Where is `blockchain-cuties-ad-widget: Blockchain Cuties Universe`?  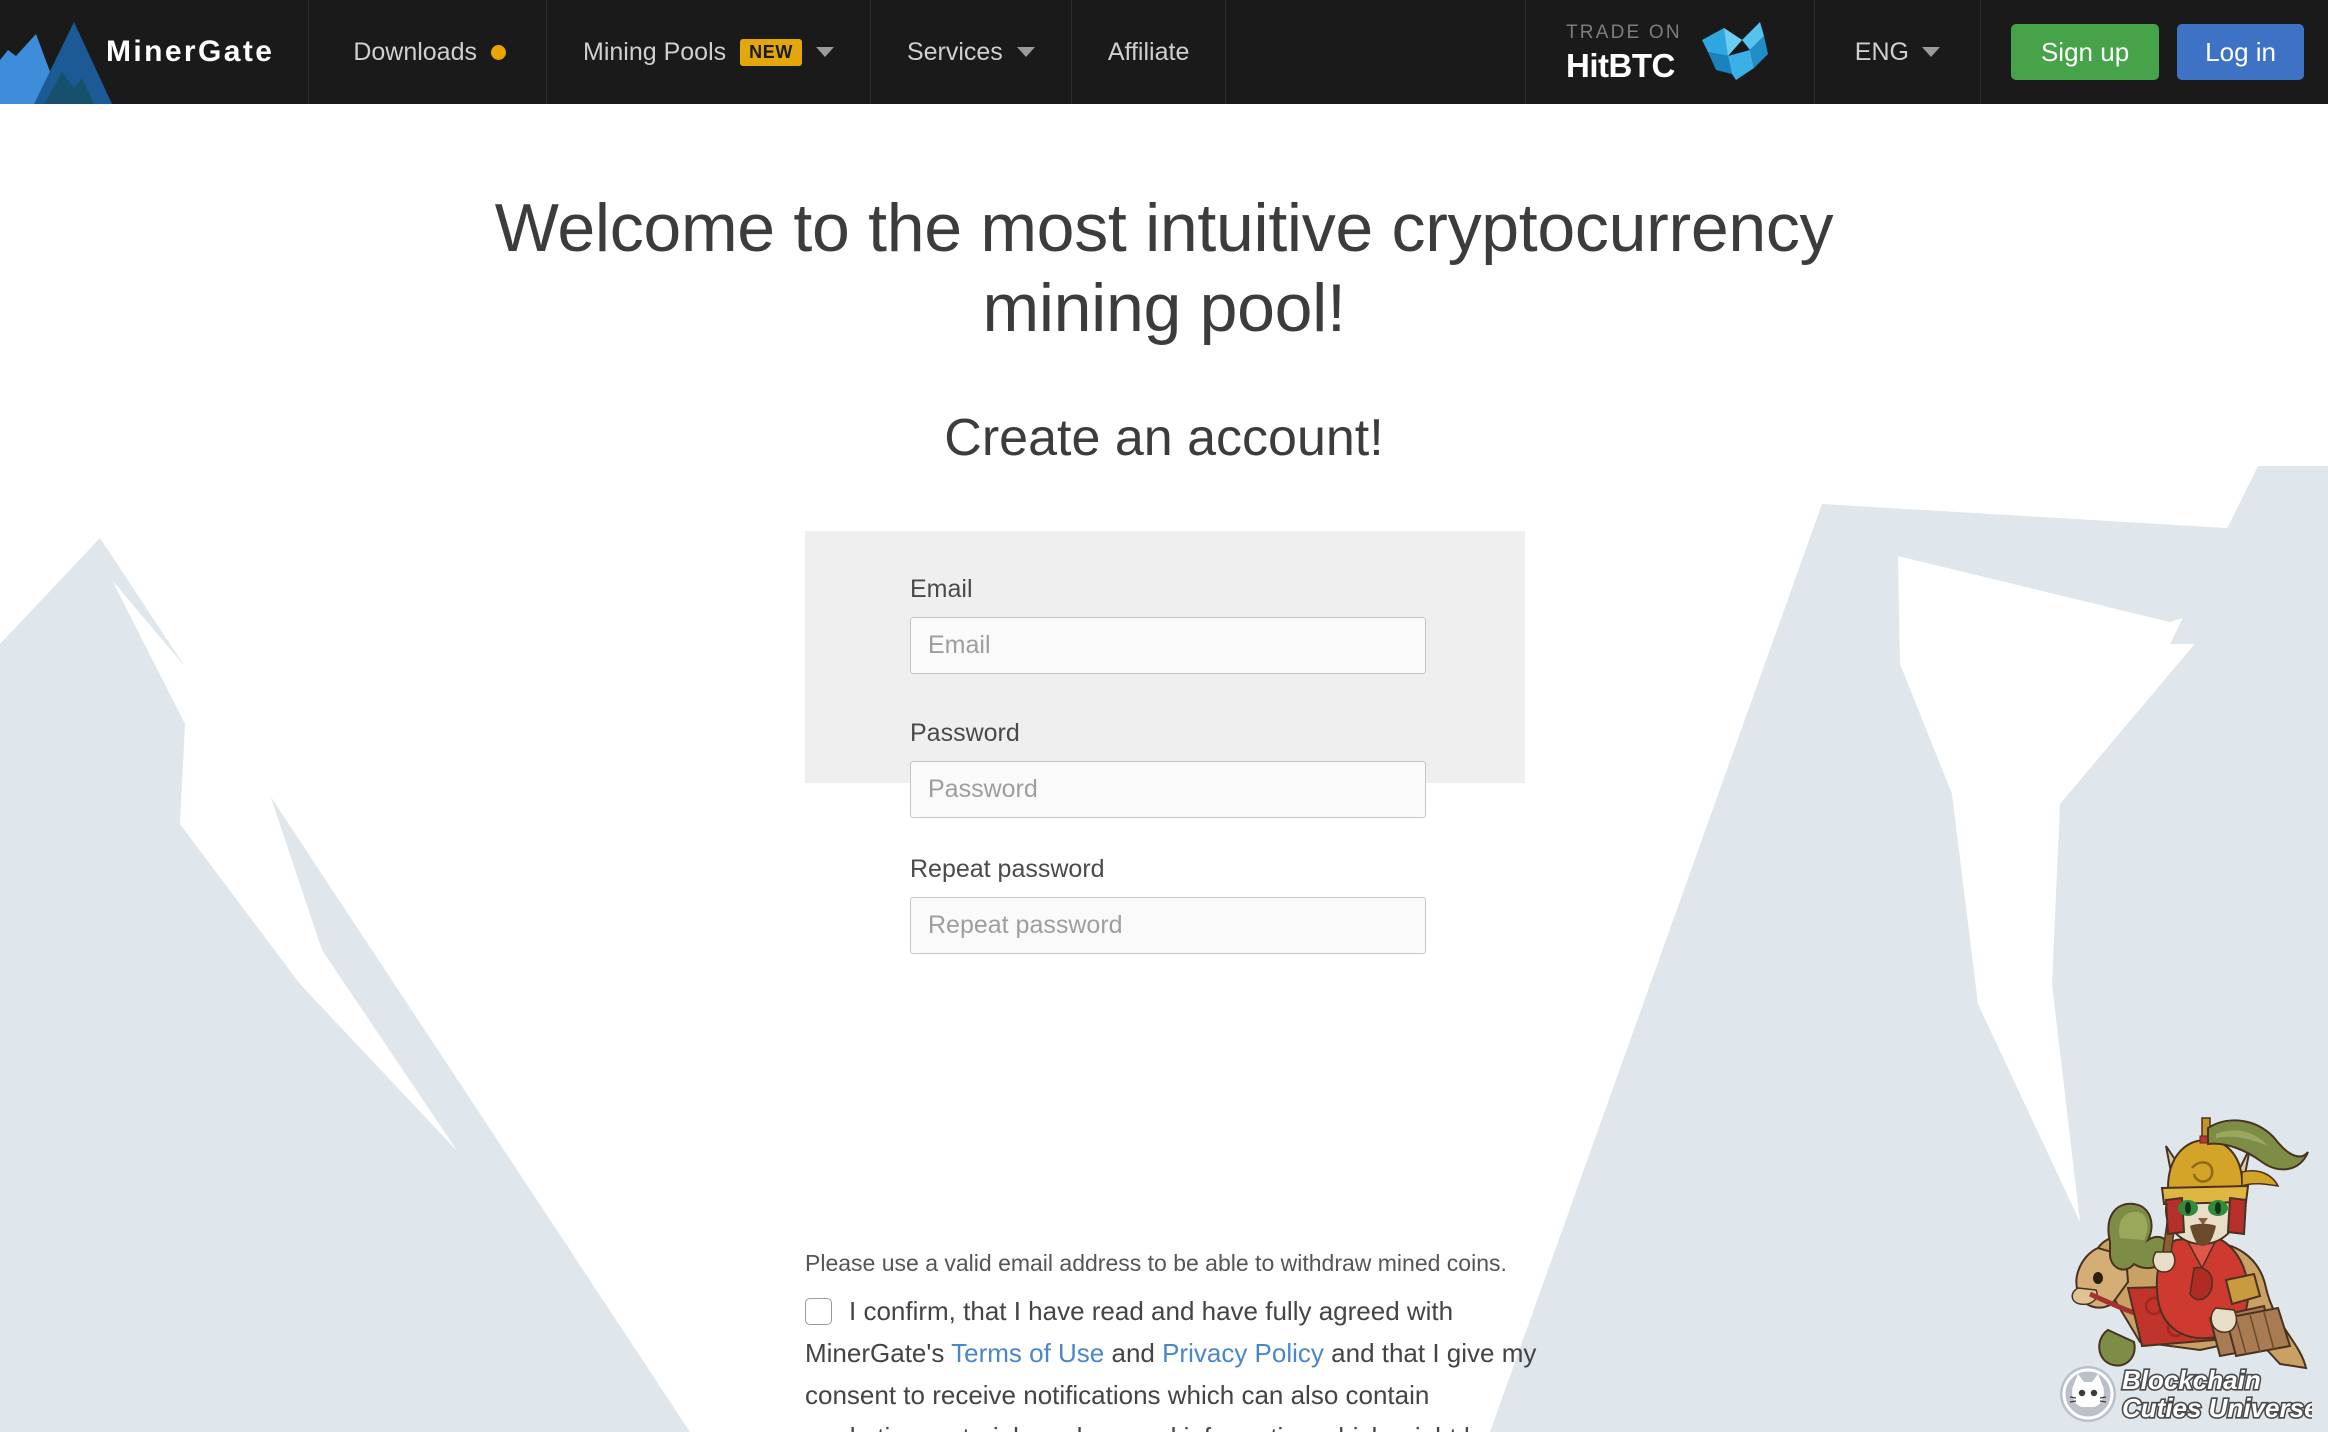
blockchain-cuties-ad-widget: Blockchain Cuties Universe is located at coordinates (2181, 1262).